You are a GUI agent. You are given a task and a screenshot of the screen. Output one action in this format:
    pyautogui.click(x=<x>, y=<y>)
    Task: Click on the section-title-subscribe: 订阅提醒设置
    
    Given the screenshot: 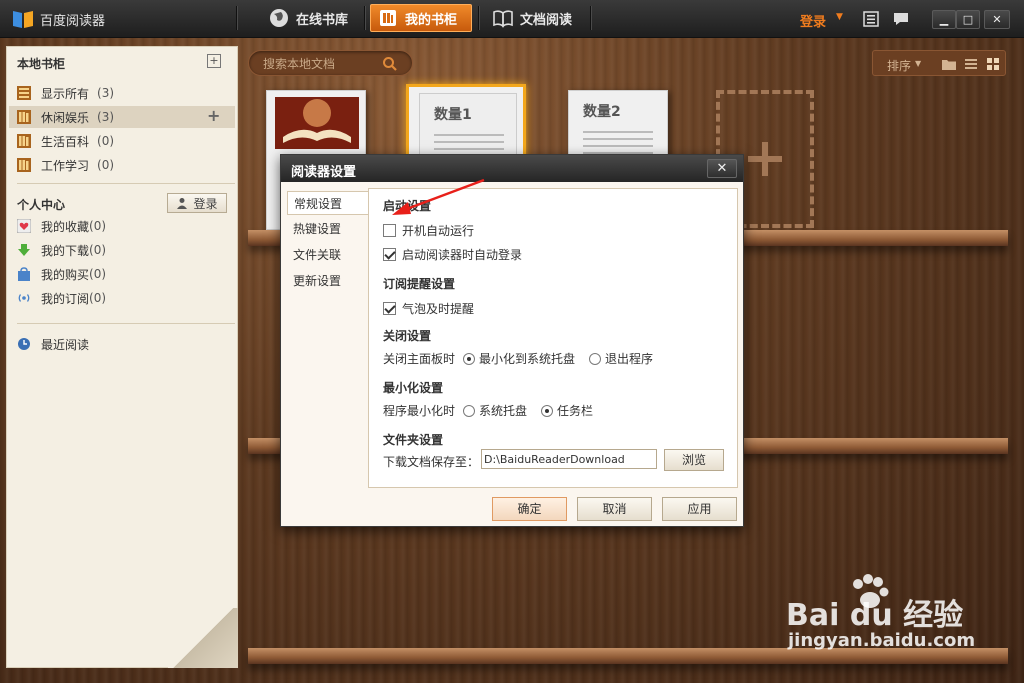 What is the action you would take?
    pyautogui.click(x=419, y=284)
    